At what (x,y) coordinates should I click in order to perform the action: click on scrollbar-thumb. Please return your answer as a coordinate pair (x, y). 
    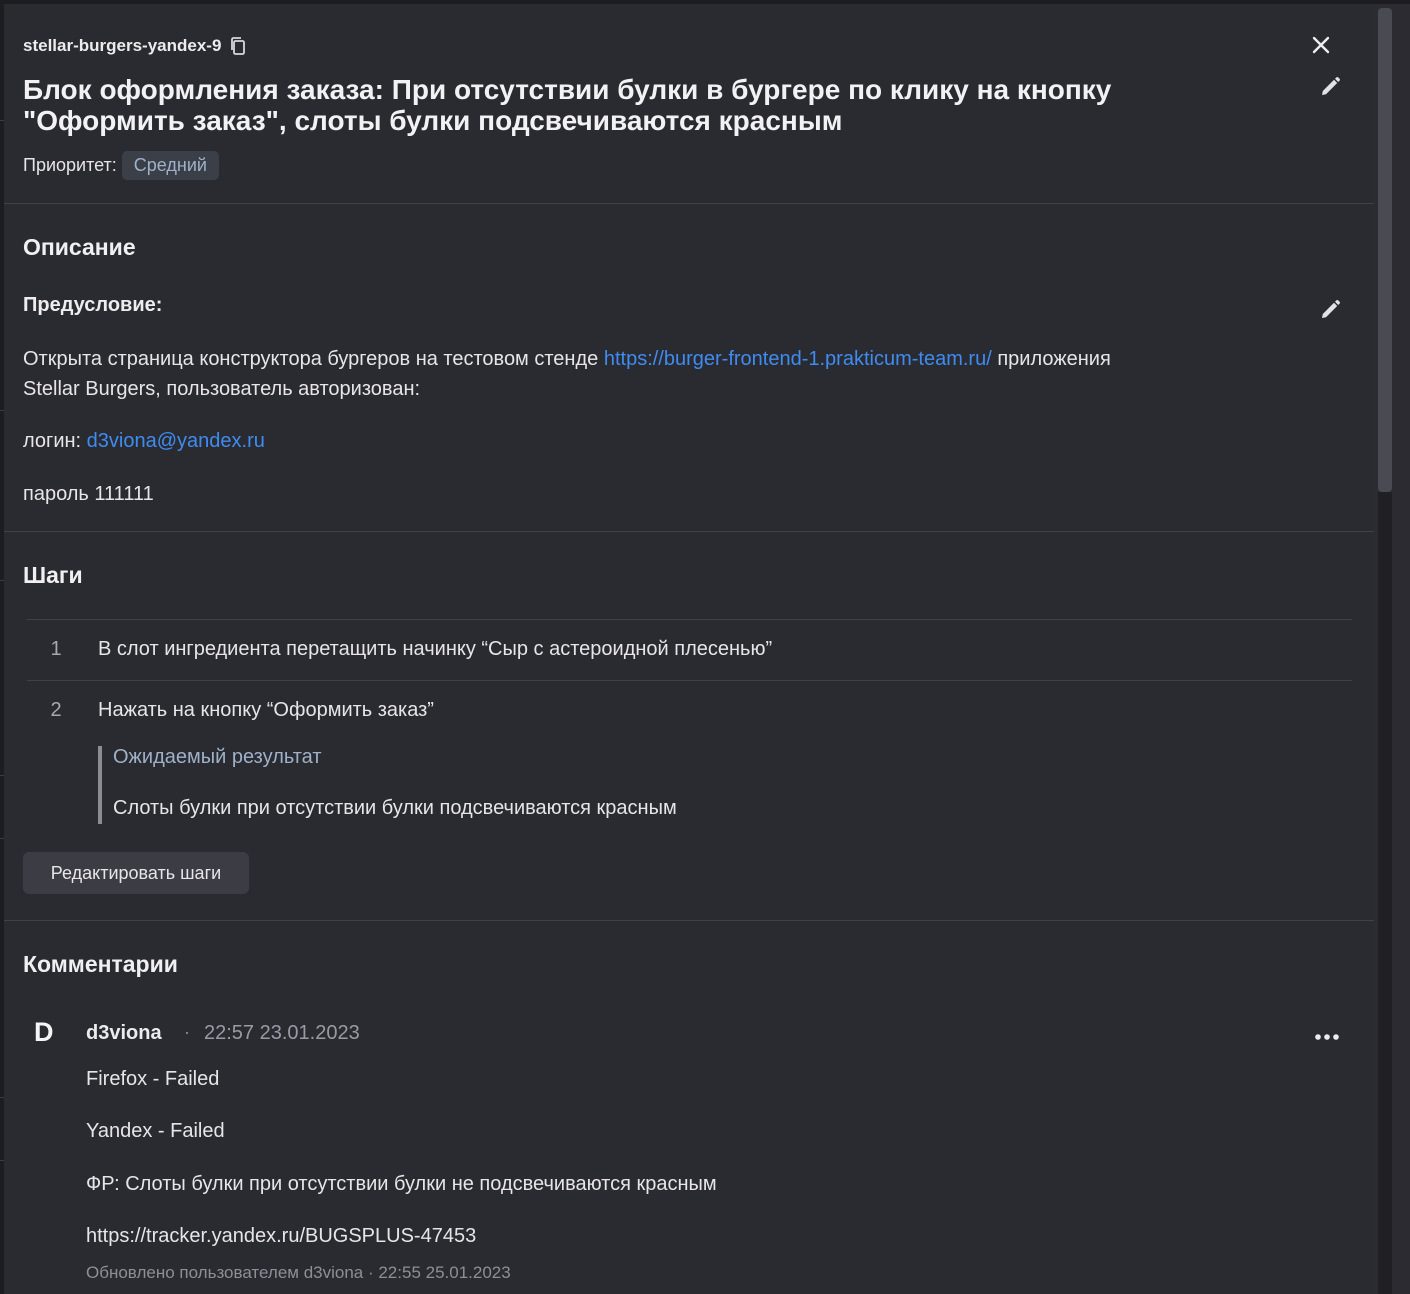
    Looking at the image, I should click on (1385, 250).